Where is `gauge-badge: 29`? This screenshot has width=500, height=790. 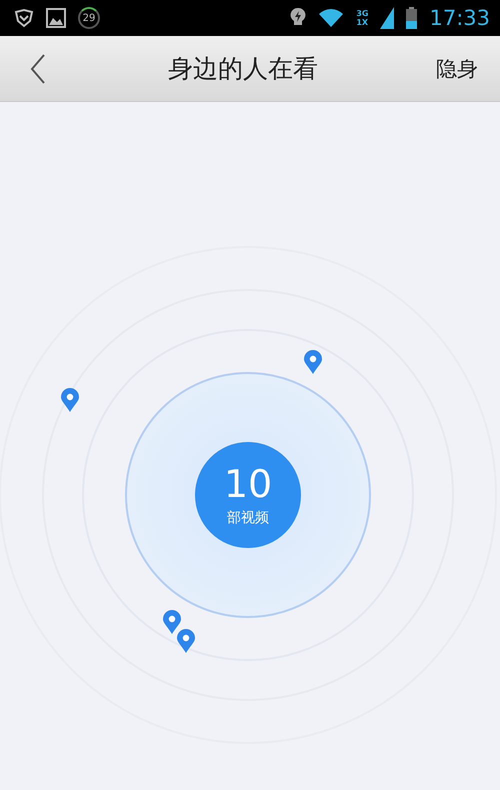 gauge-badge: 29 is located at coordinates (89, 18).